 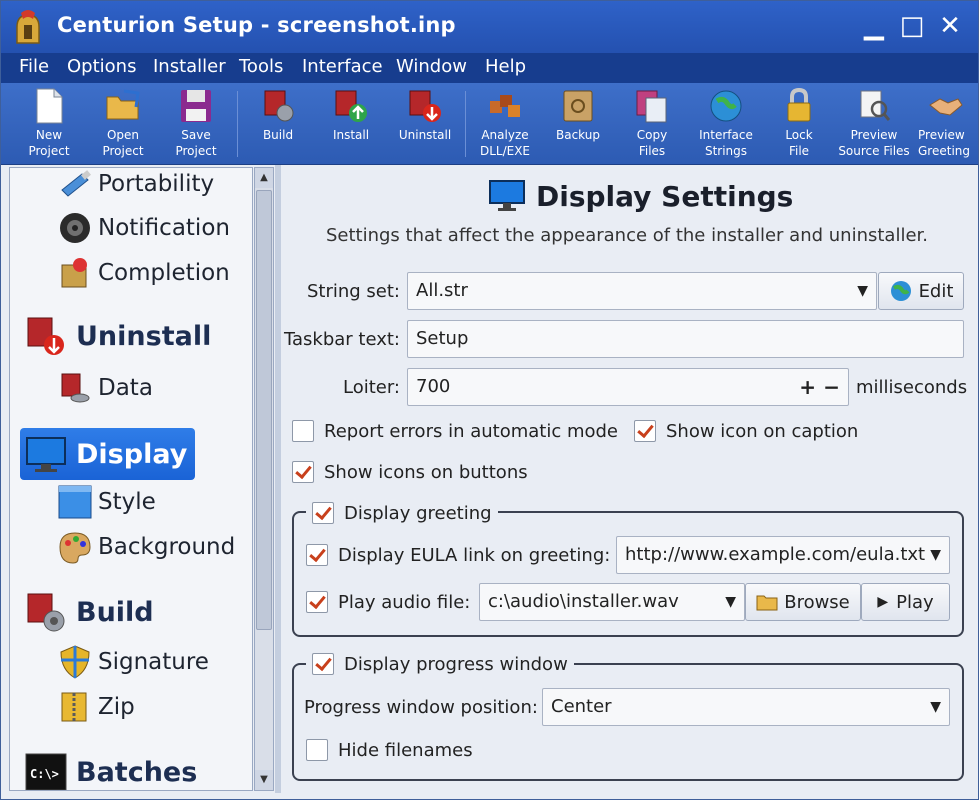 What do you see at coordinates (489, 27) in the screenshot?
I see `title-bar: Centurion Setup - screenshot.inp ▁ □ ✕` at bounding box center [489, 27].